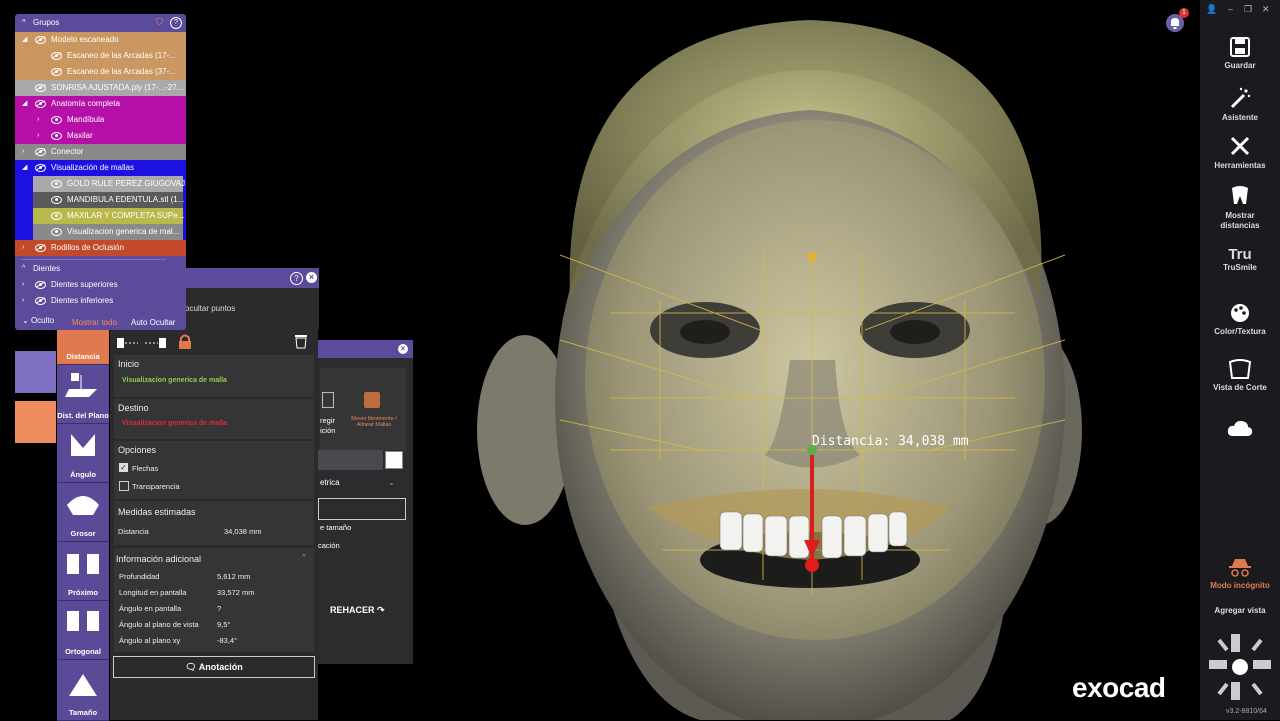 This screenshot has height=721, width=1280. I want to click on show-distances-button: Mostrar distancias, so click(1240, 207).